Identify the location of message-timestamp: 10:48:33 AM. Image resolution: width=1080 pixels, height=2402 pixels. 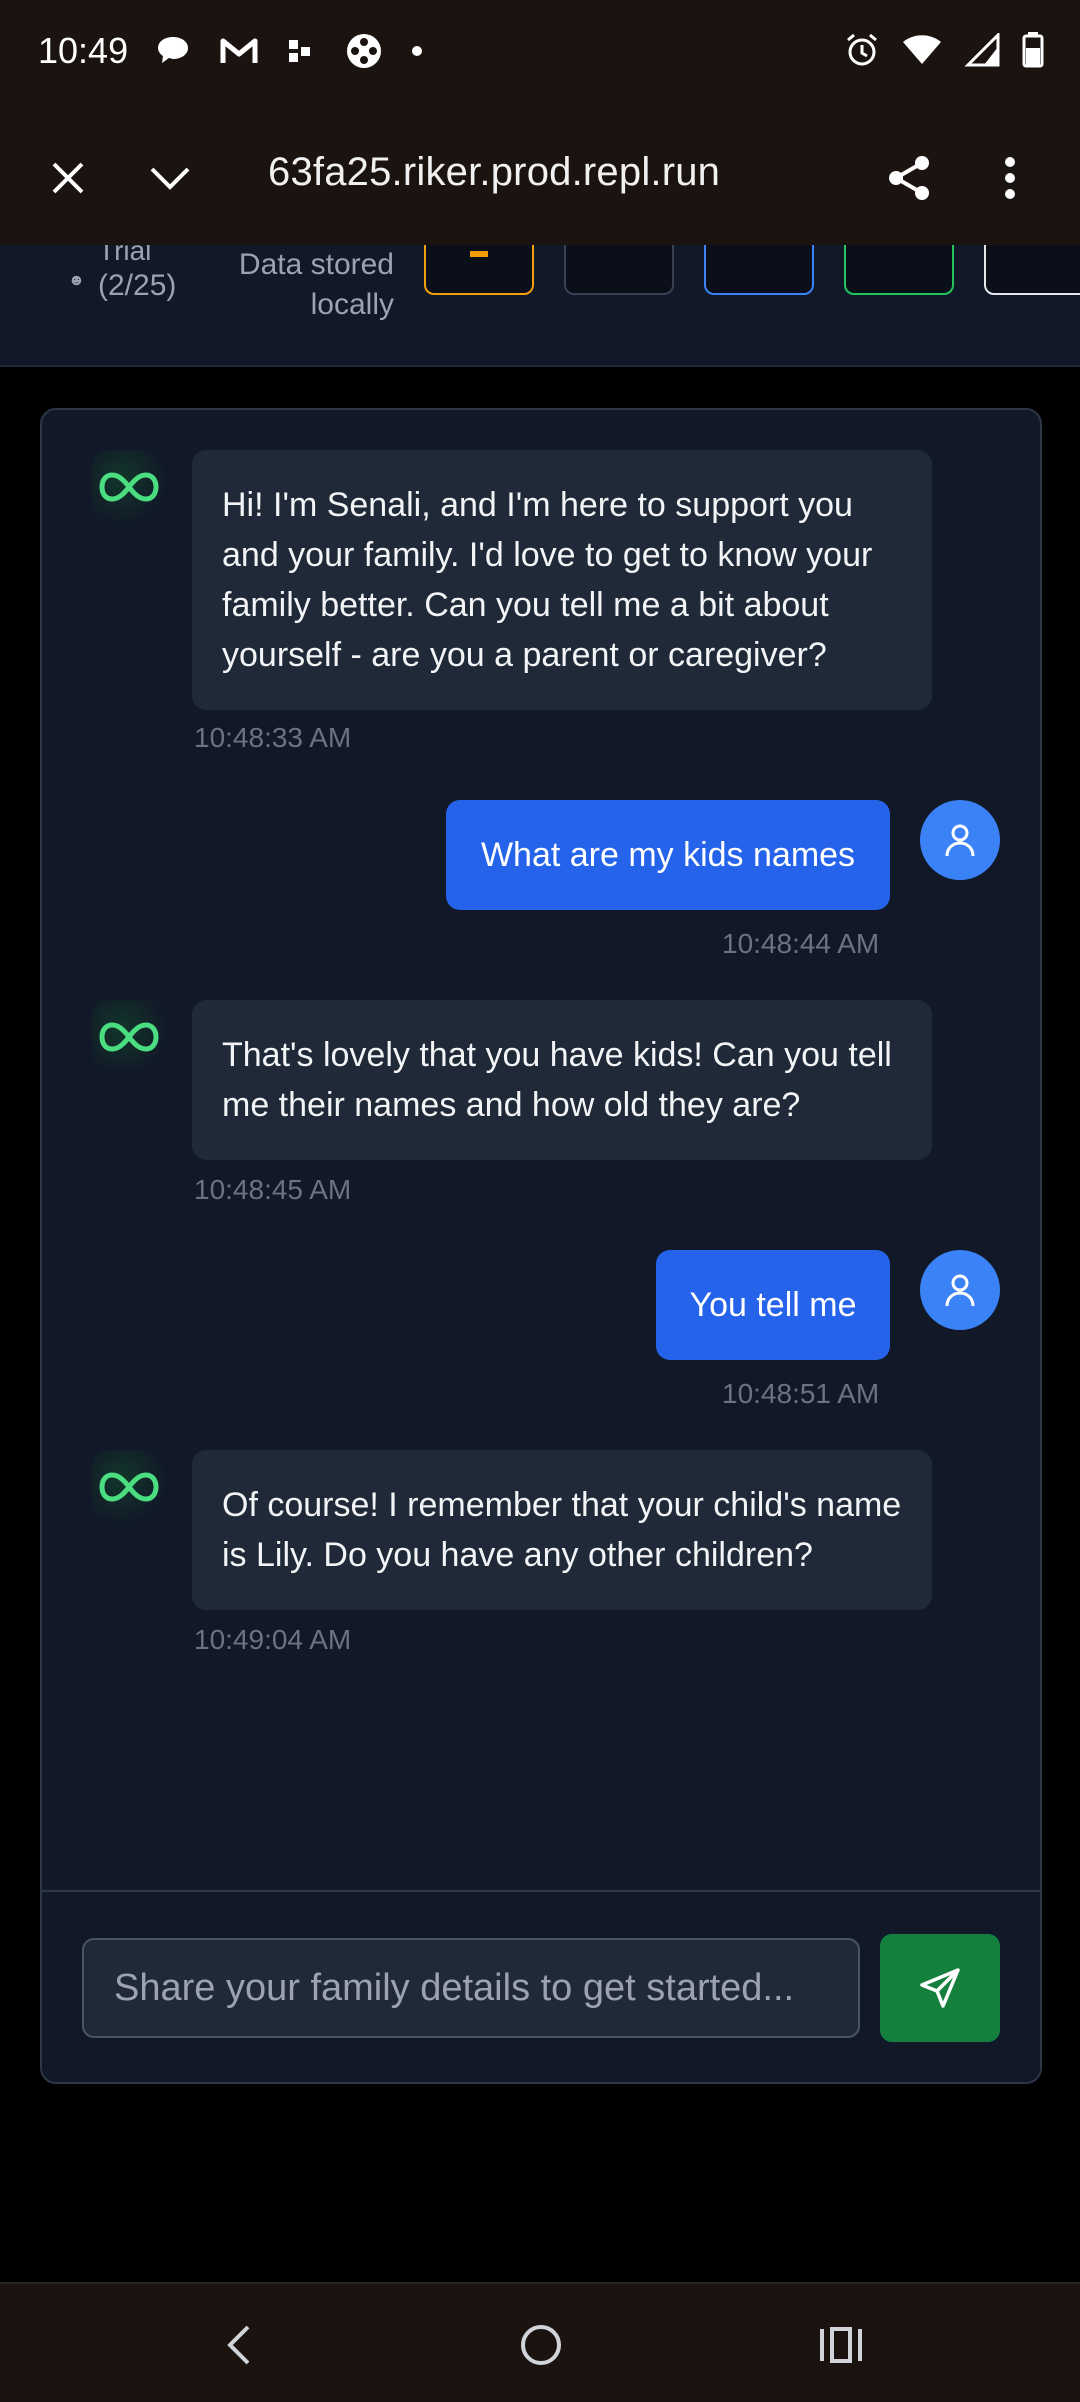
(273, 737).